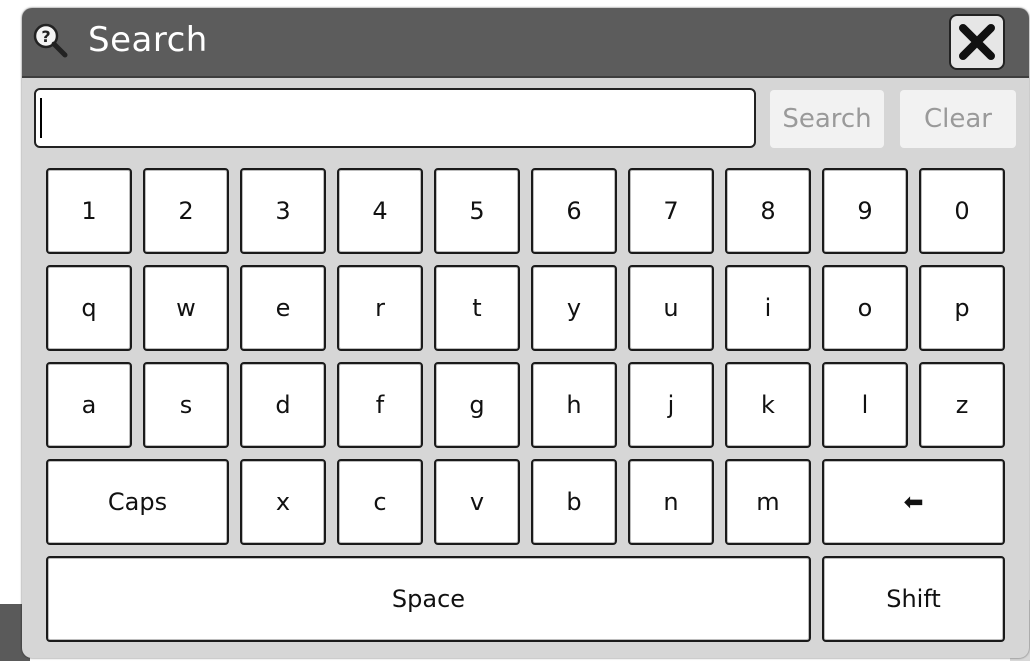  I want to click on key: 5, so click(477, 211).